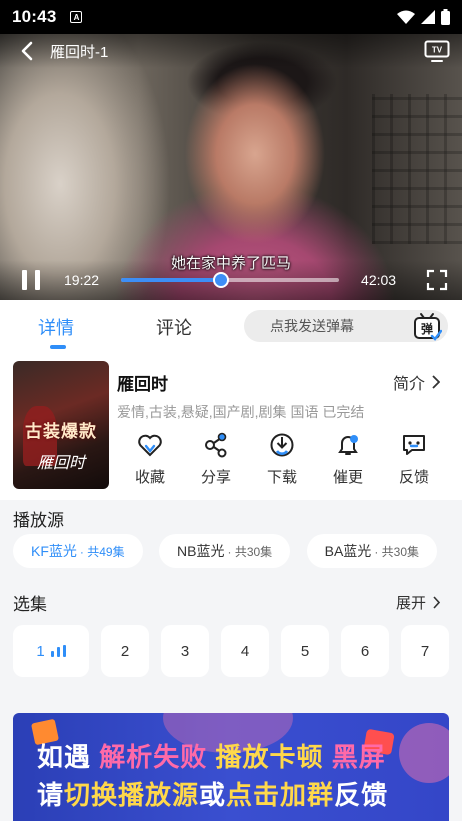  What do you see at coordinates (241, 412) in the screenshot?
I see `show-tags: 爱情,古装,悬疑,国产剧,剧集 国语 已完结` at bounding box center [241, 412].